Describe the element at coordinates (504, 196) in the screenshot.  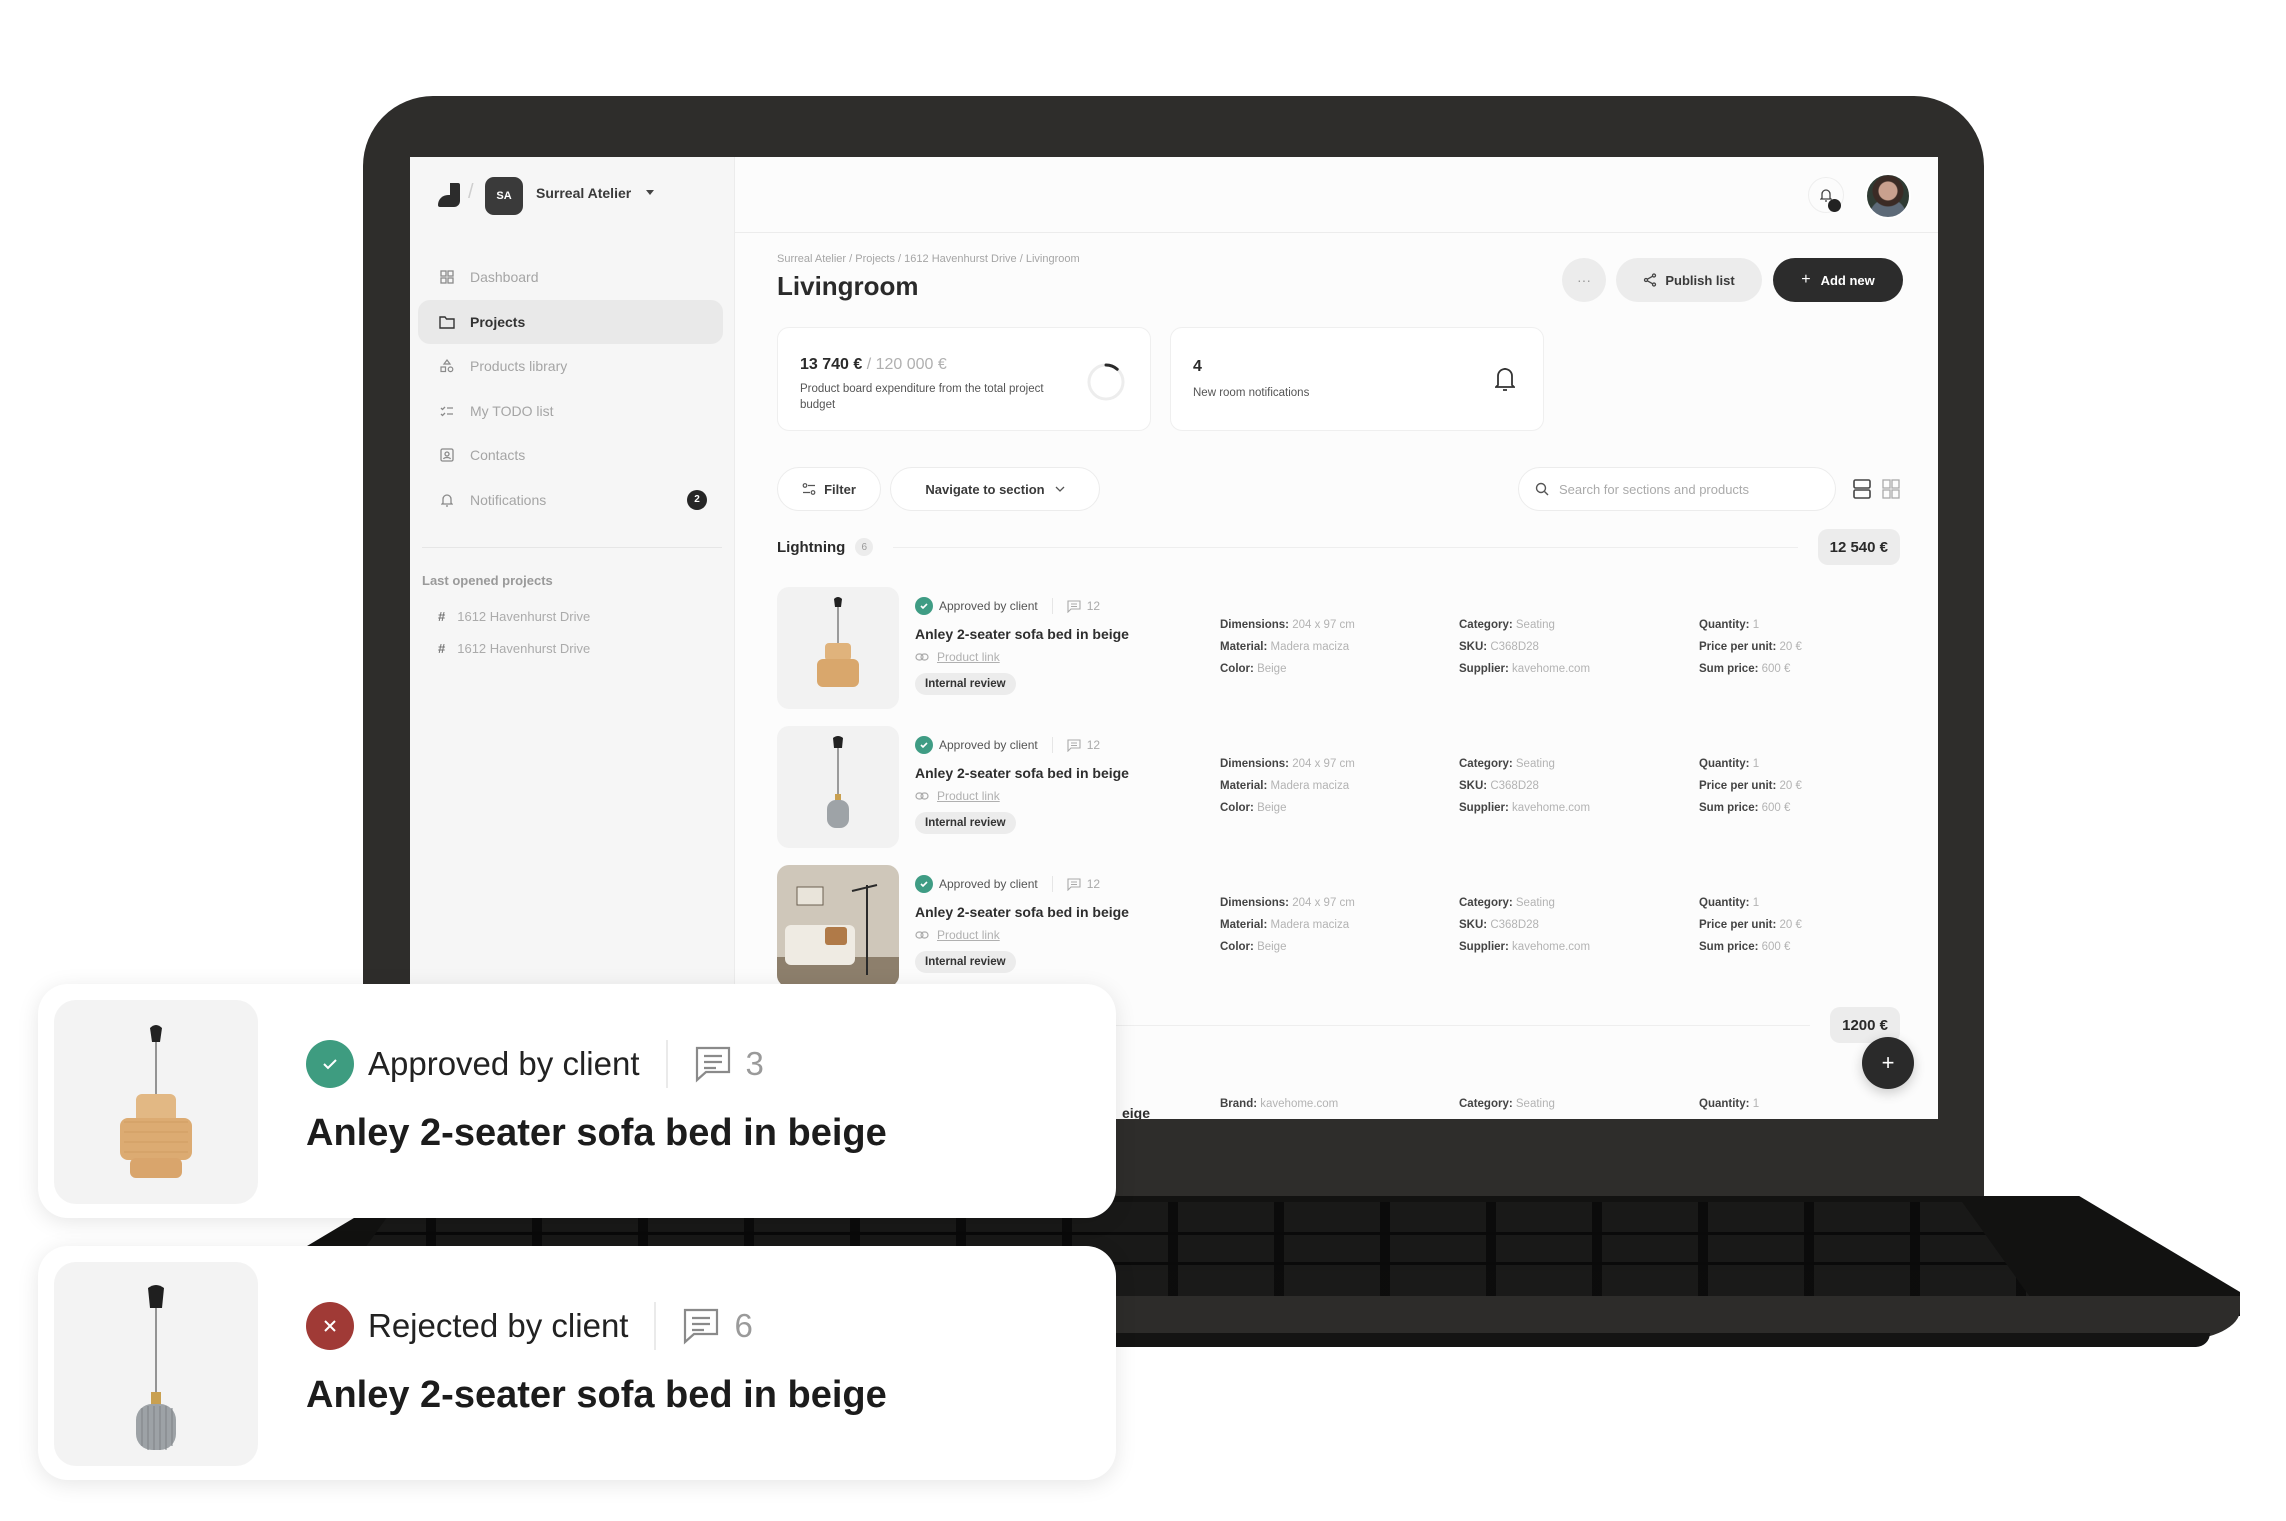
I see `org-avatar: SA` at that location.